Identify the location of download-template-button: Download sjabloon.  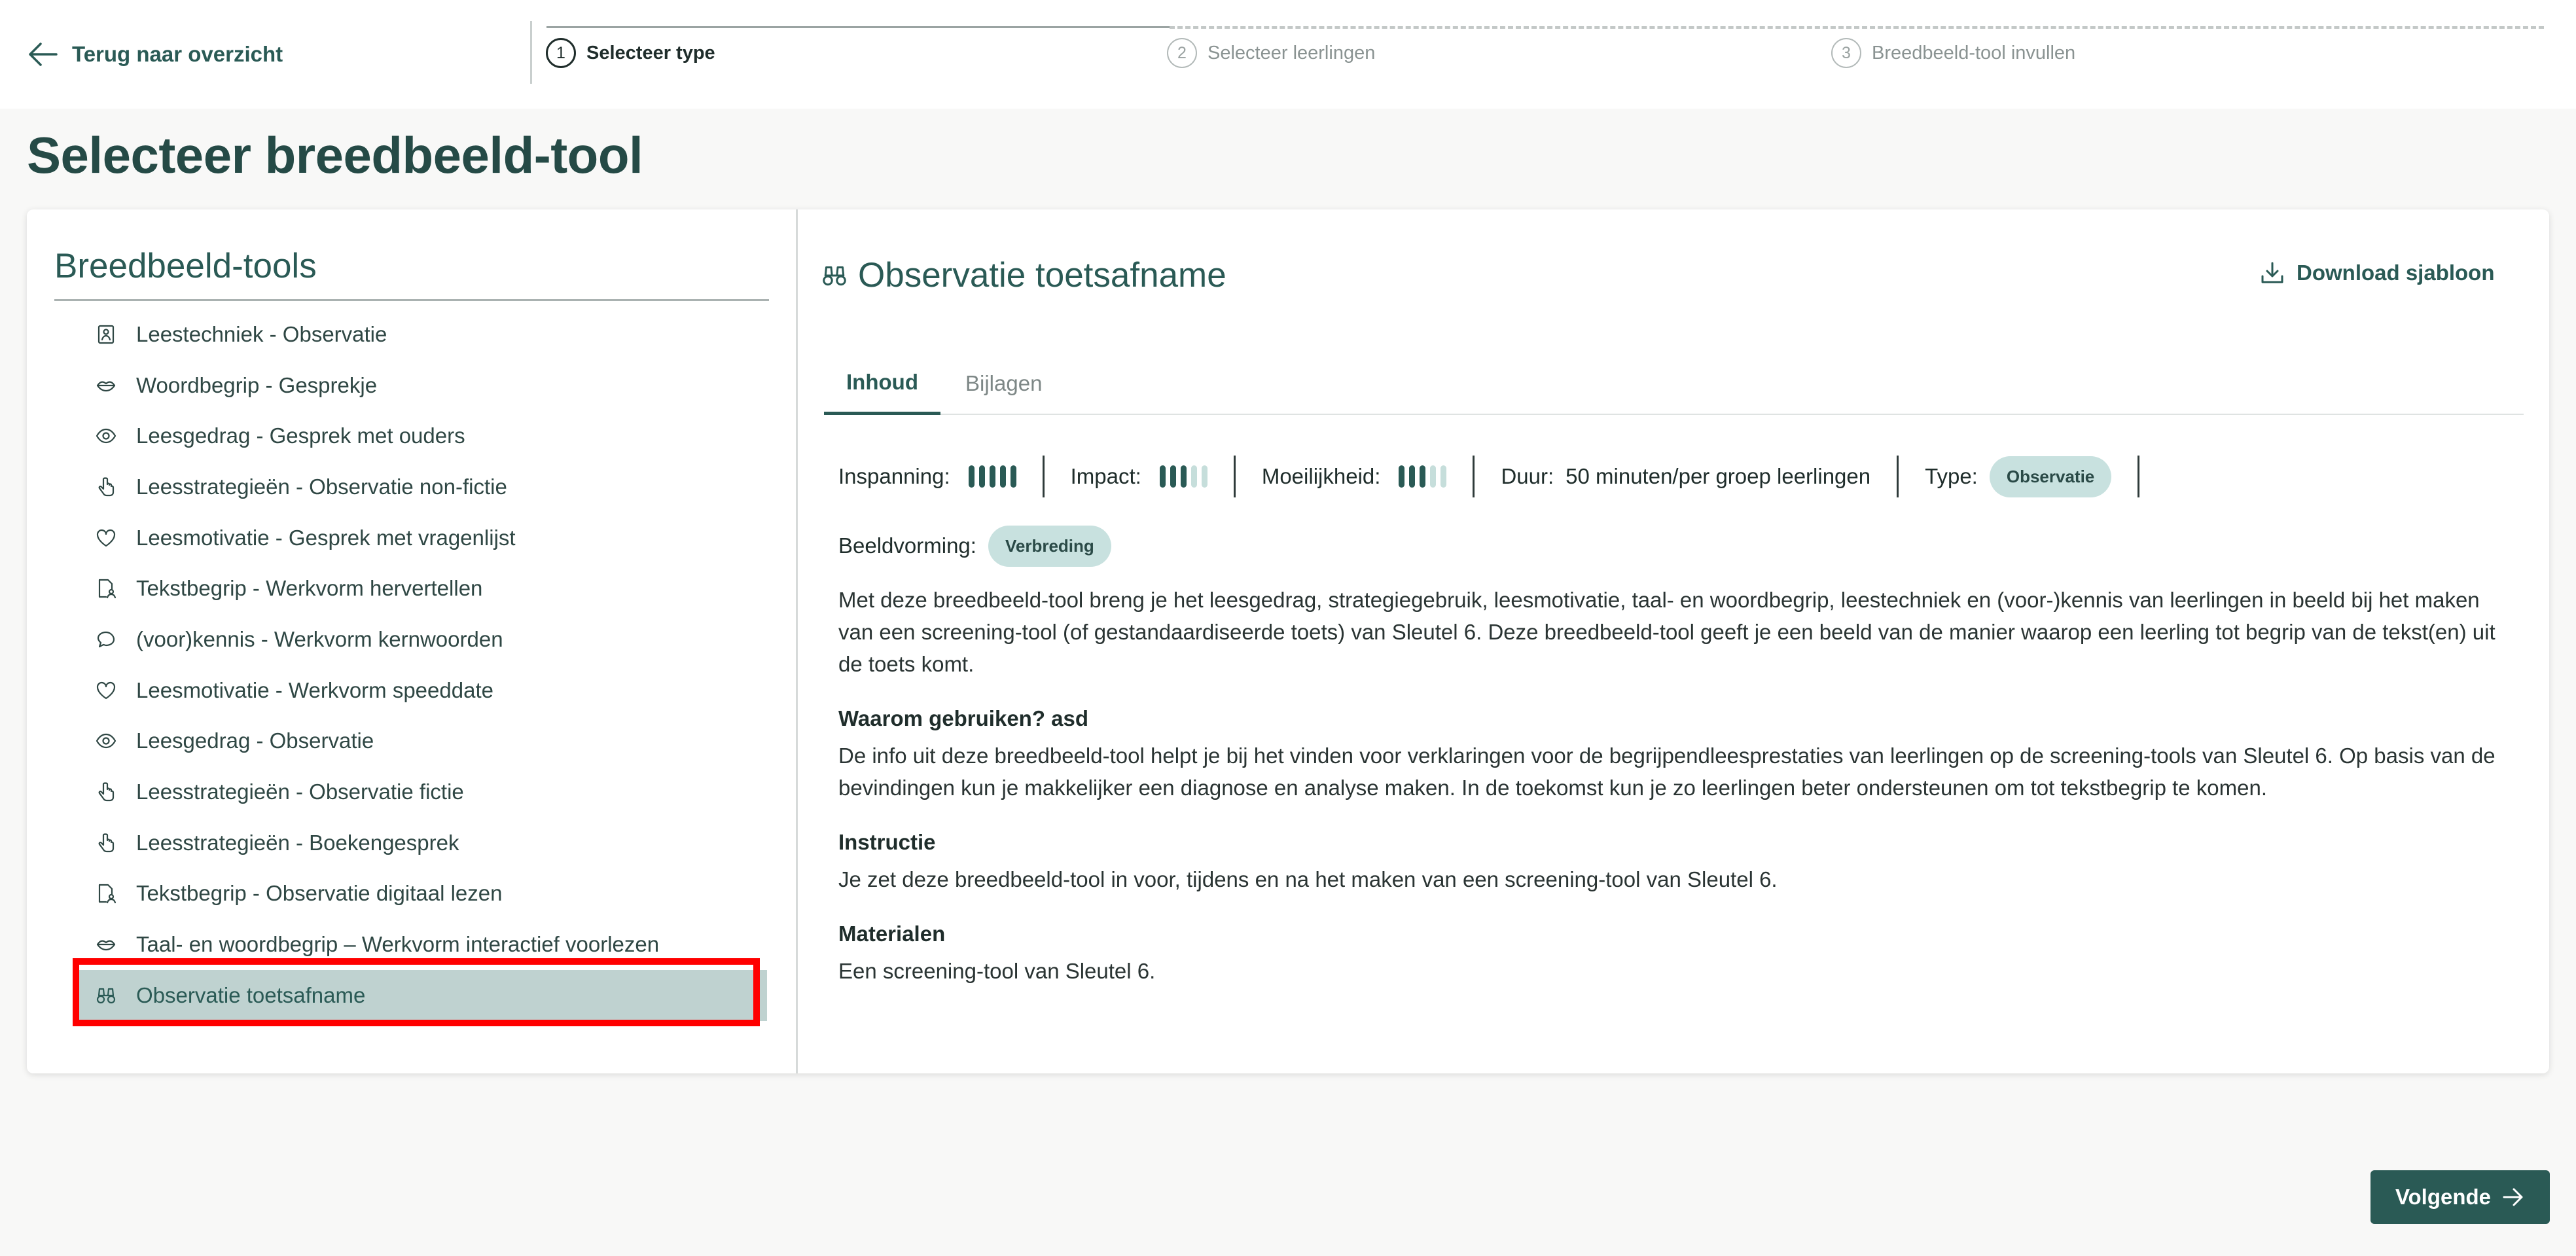
(2377, 272).